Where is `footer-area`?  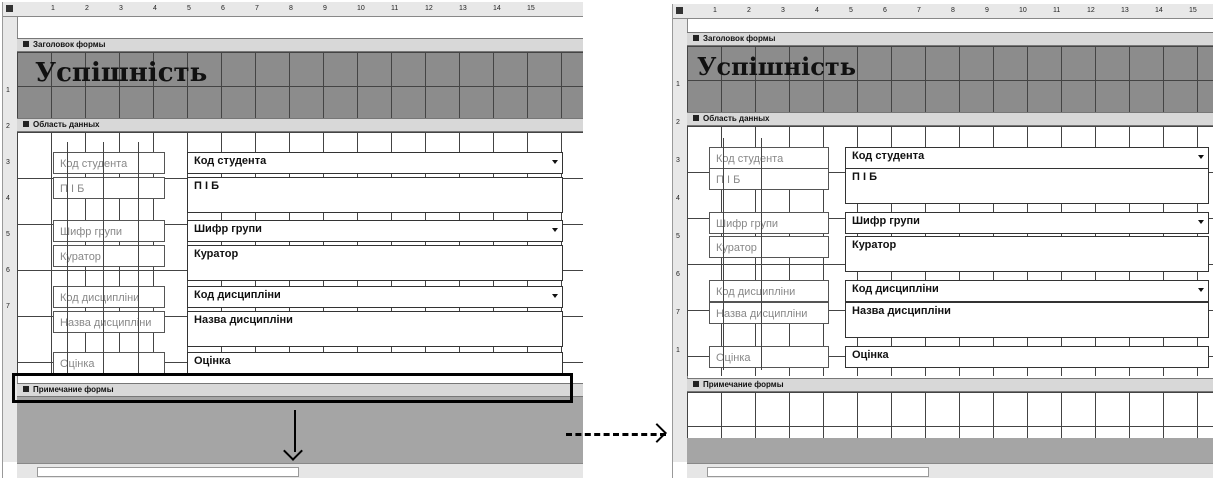 footer-area is located at coordinates (950, 415).